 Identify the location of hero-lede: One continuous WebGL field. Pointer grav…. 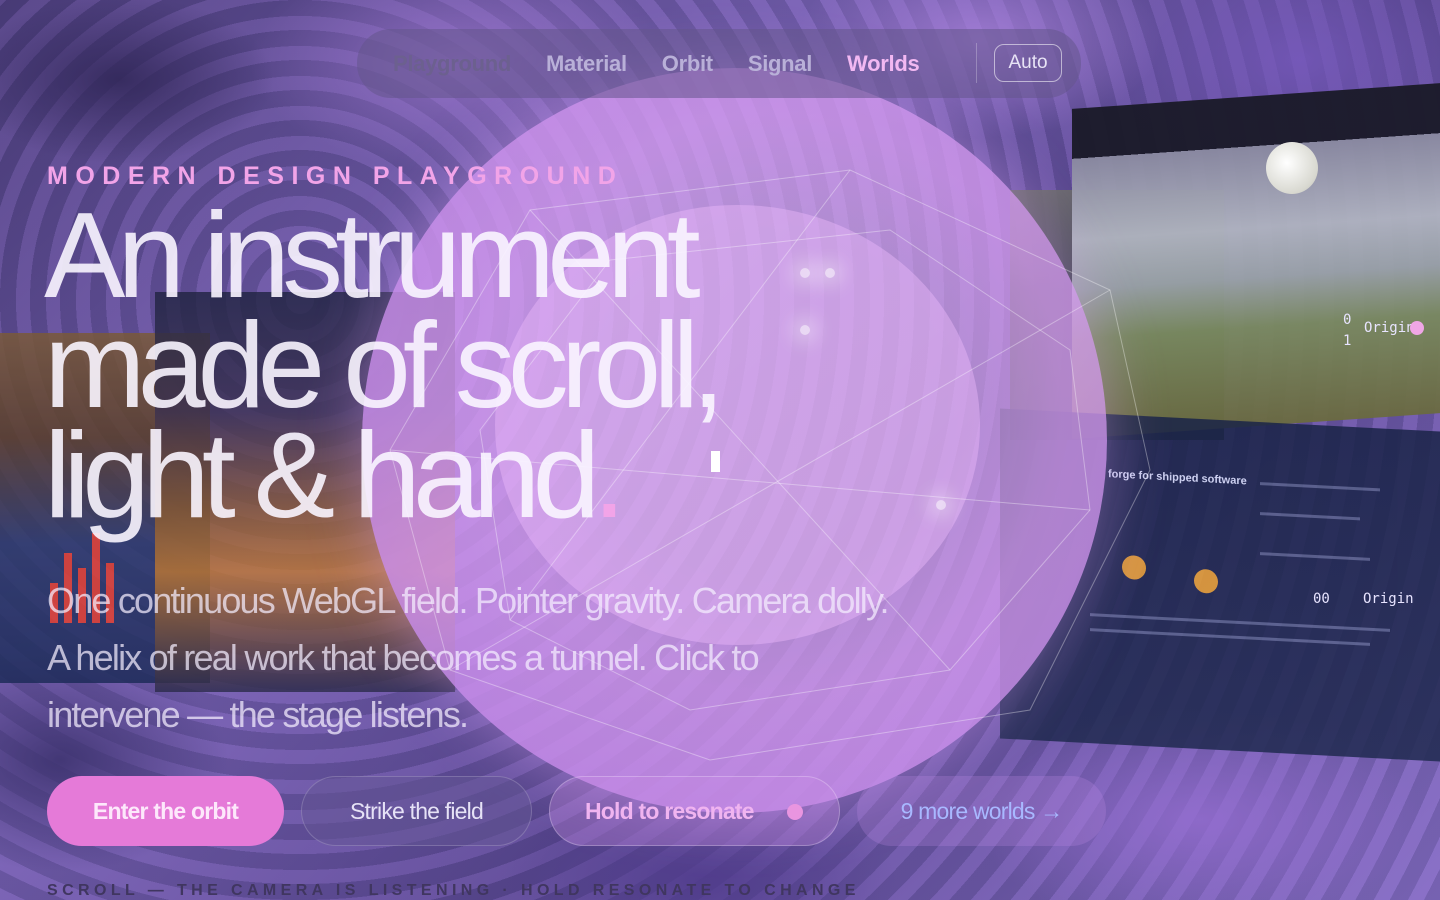
(468, 657).